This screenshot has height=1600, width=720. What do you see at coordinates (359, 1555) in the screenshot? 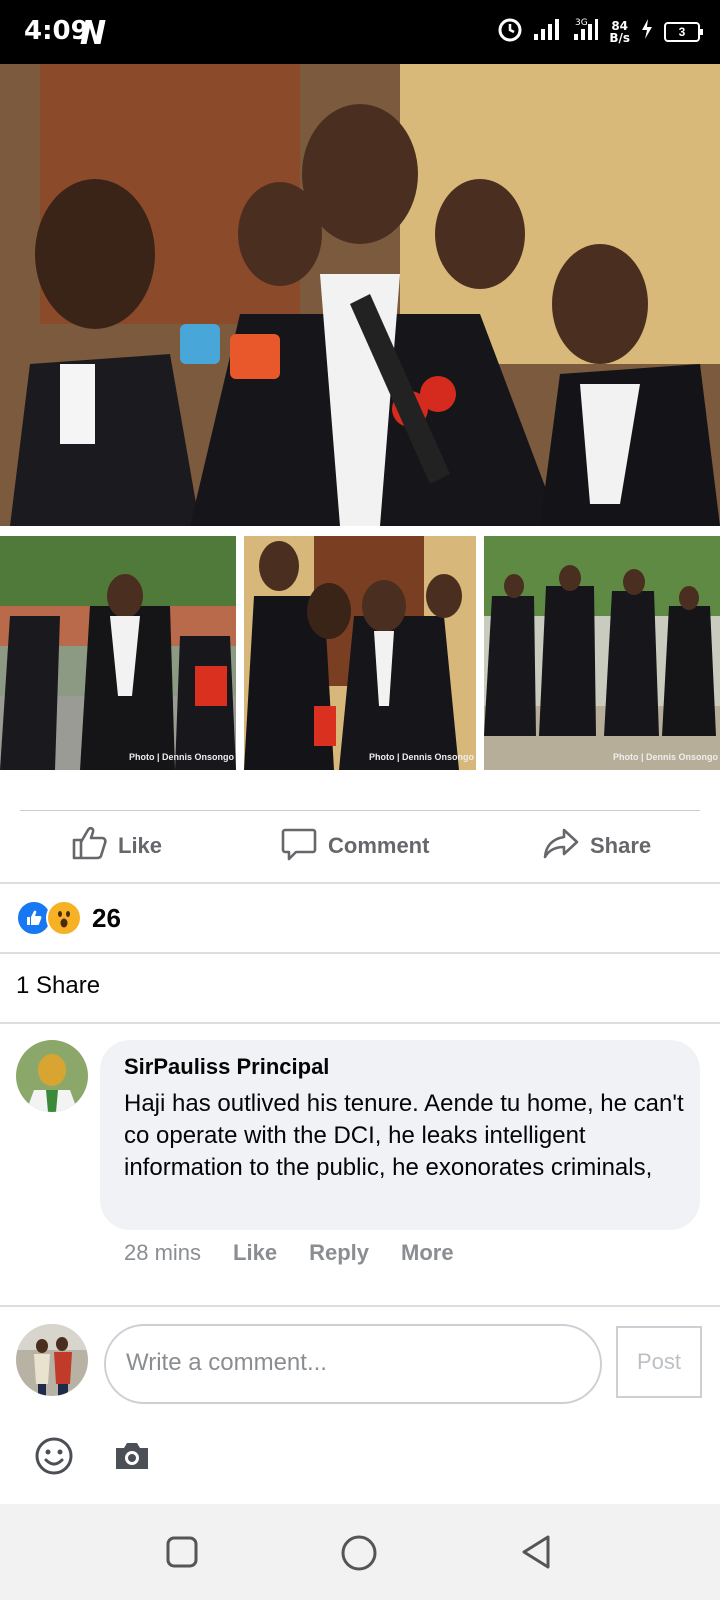
I see `home-button` at bounding box center [359, 1555].